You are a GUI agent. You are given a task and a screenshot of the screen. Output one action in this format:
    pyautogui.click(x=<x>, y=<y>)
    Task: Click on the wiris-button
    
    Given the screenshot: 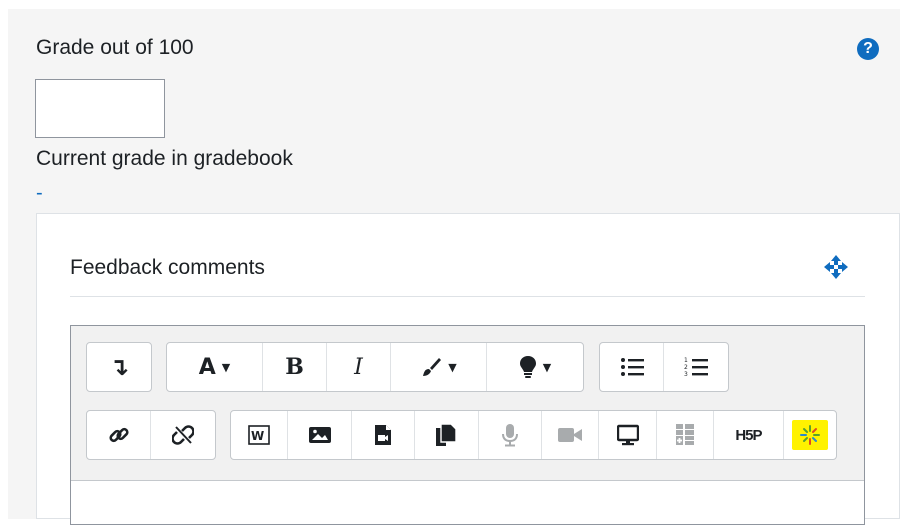 What is the action you would take?
    pyautogui.click(x=810, y=435)
    